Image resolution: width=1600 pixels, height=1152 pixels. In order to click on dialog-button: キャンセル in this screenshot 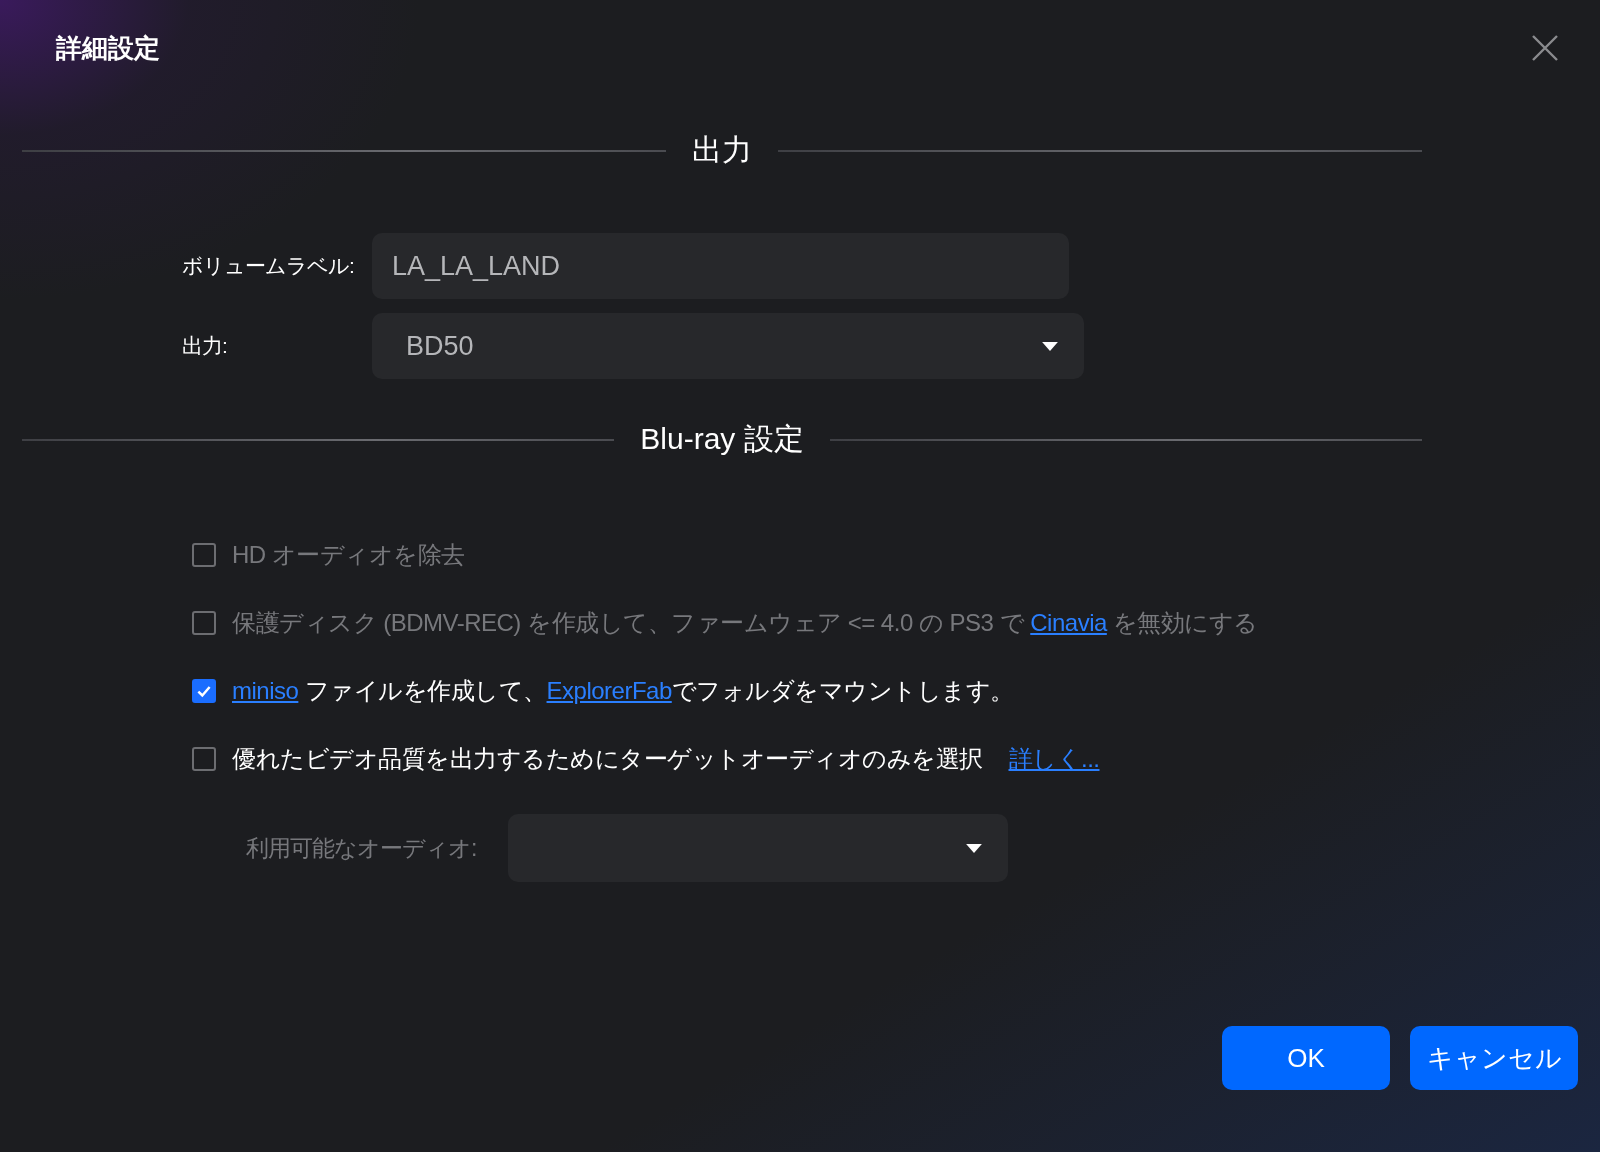, I will do `click(1494, 1058)`.